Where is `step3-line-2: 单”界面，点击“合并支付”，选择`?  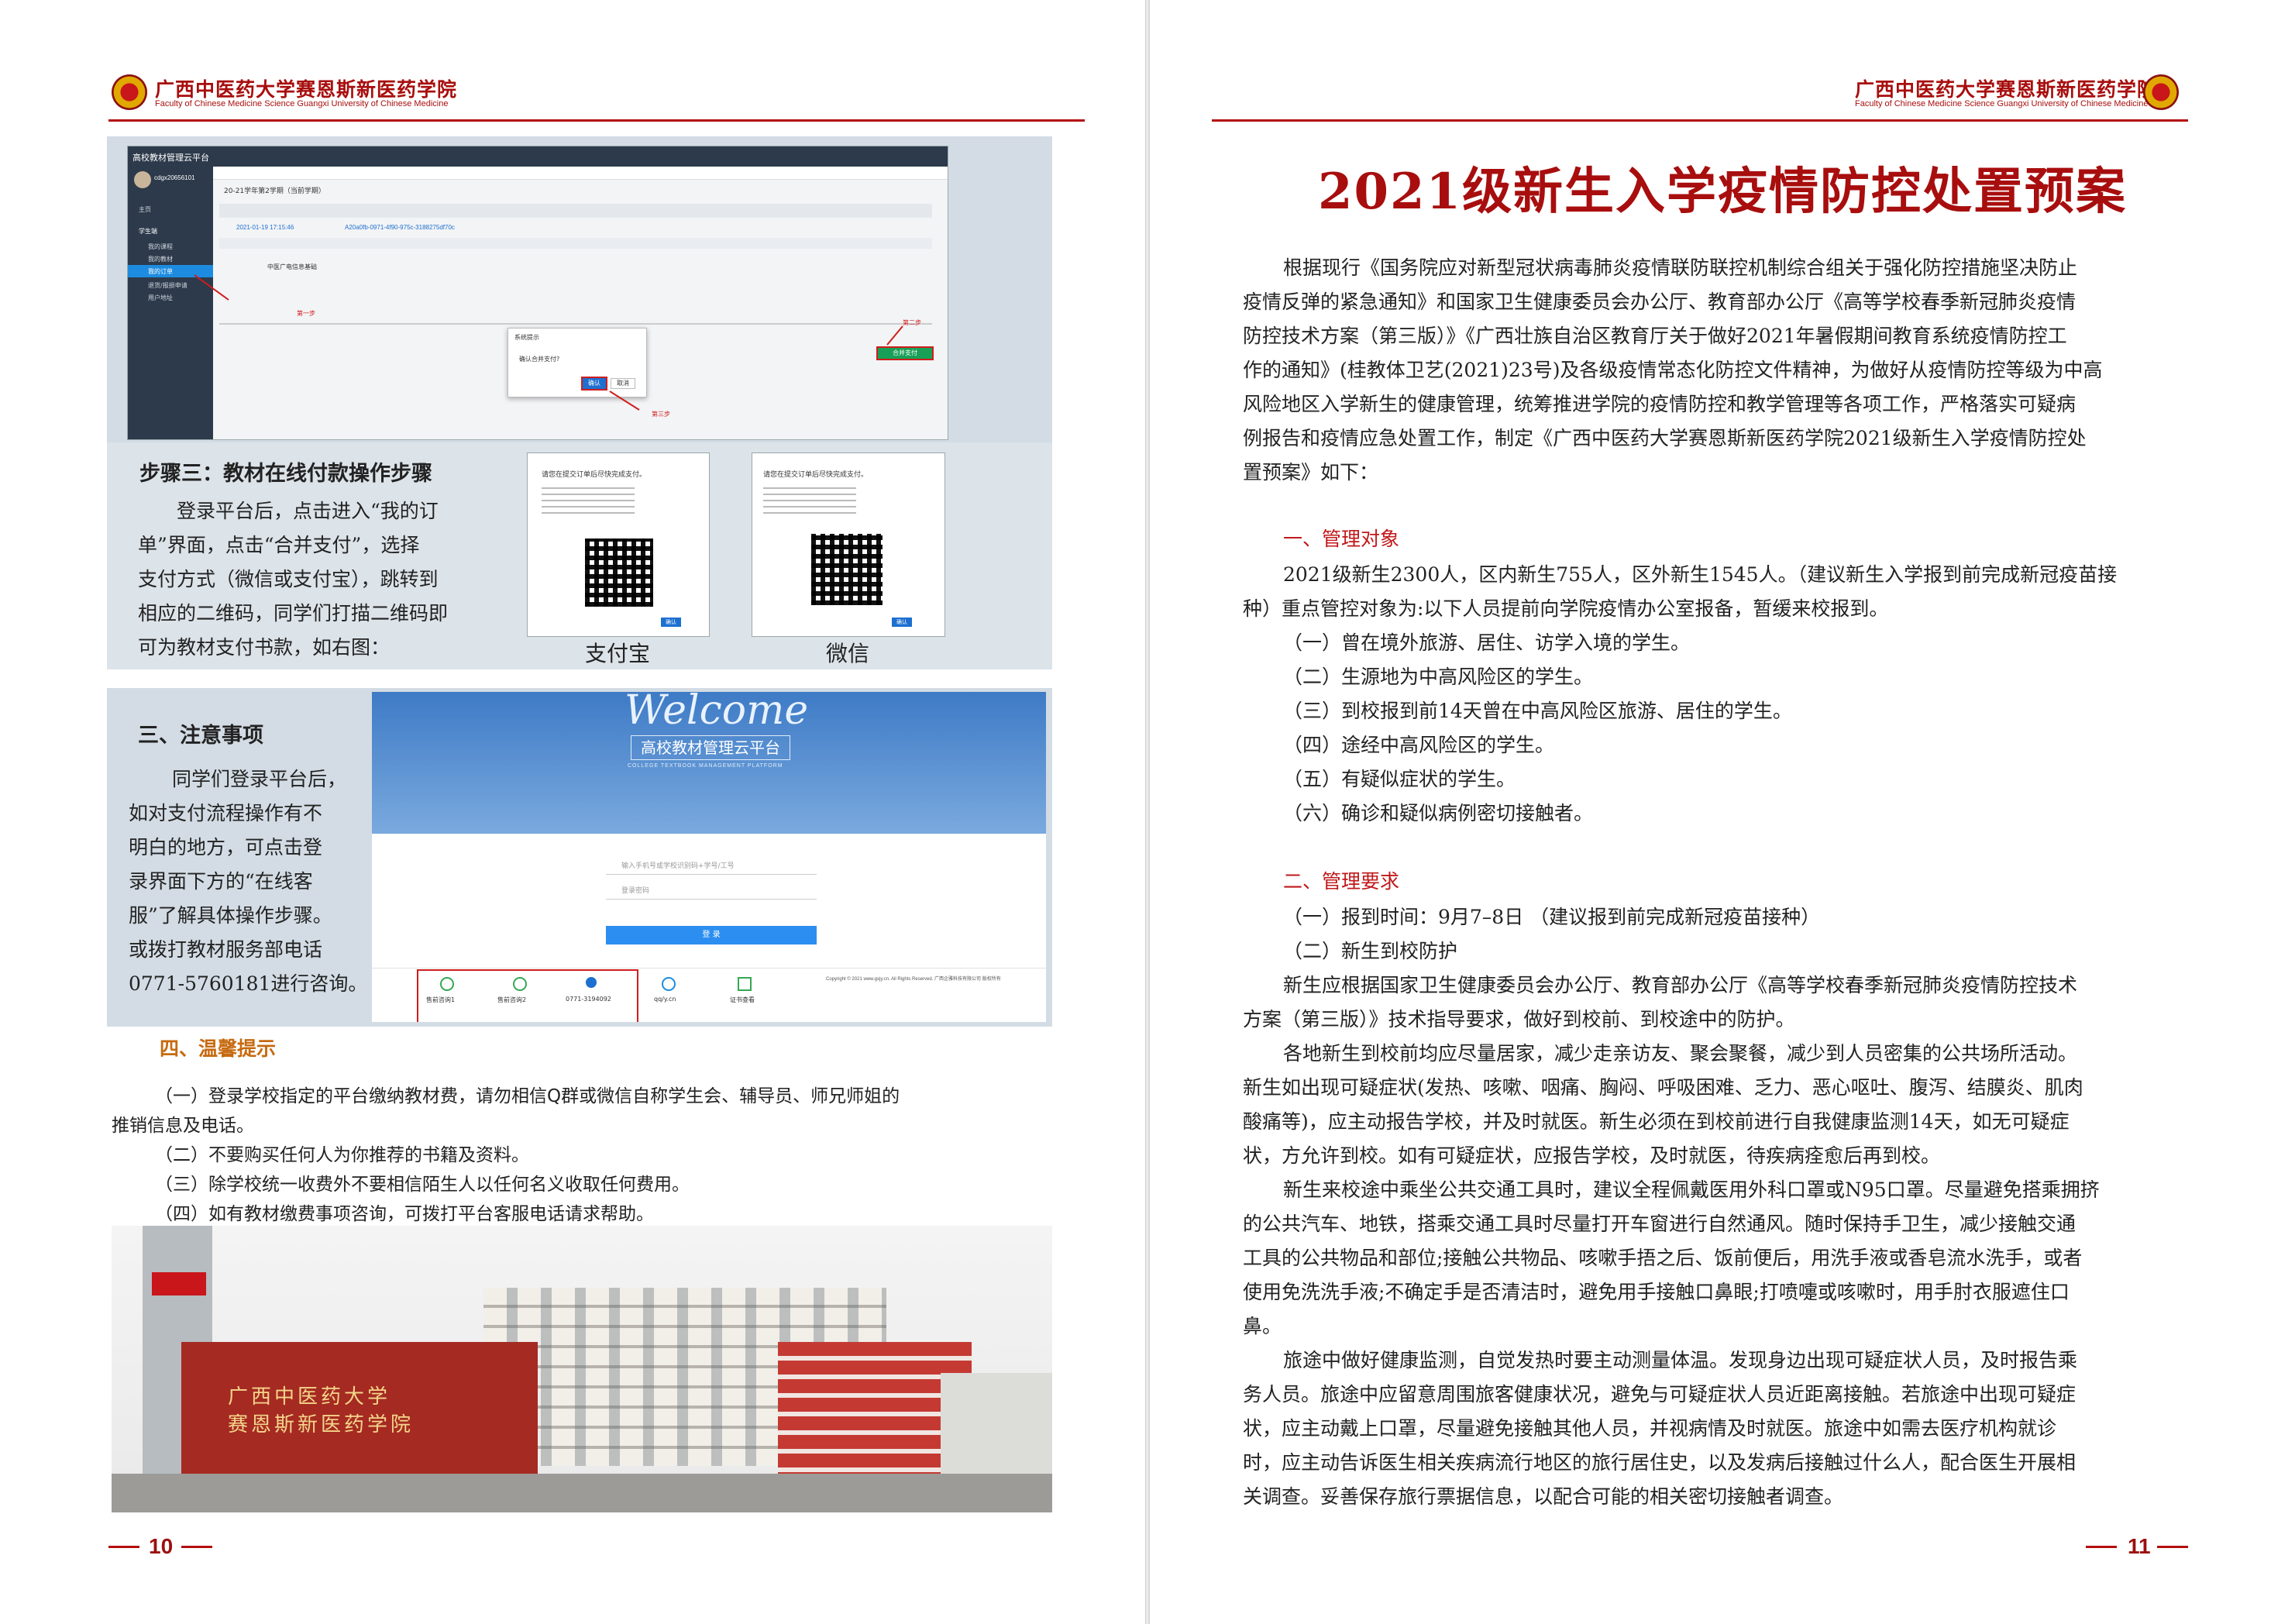 step3-line-2: 单”界面，点击“合并支付”，选择 is located at coordinates (279, 545).